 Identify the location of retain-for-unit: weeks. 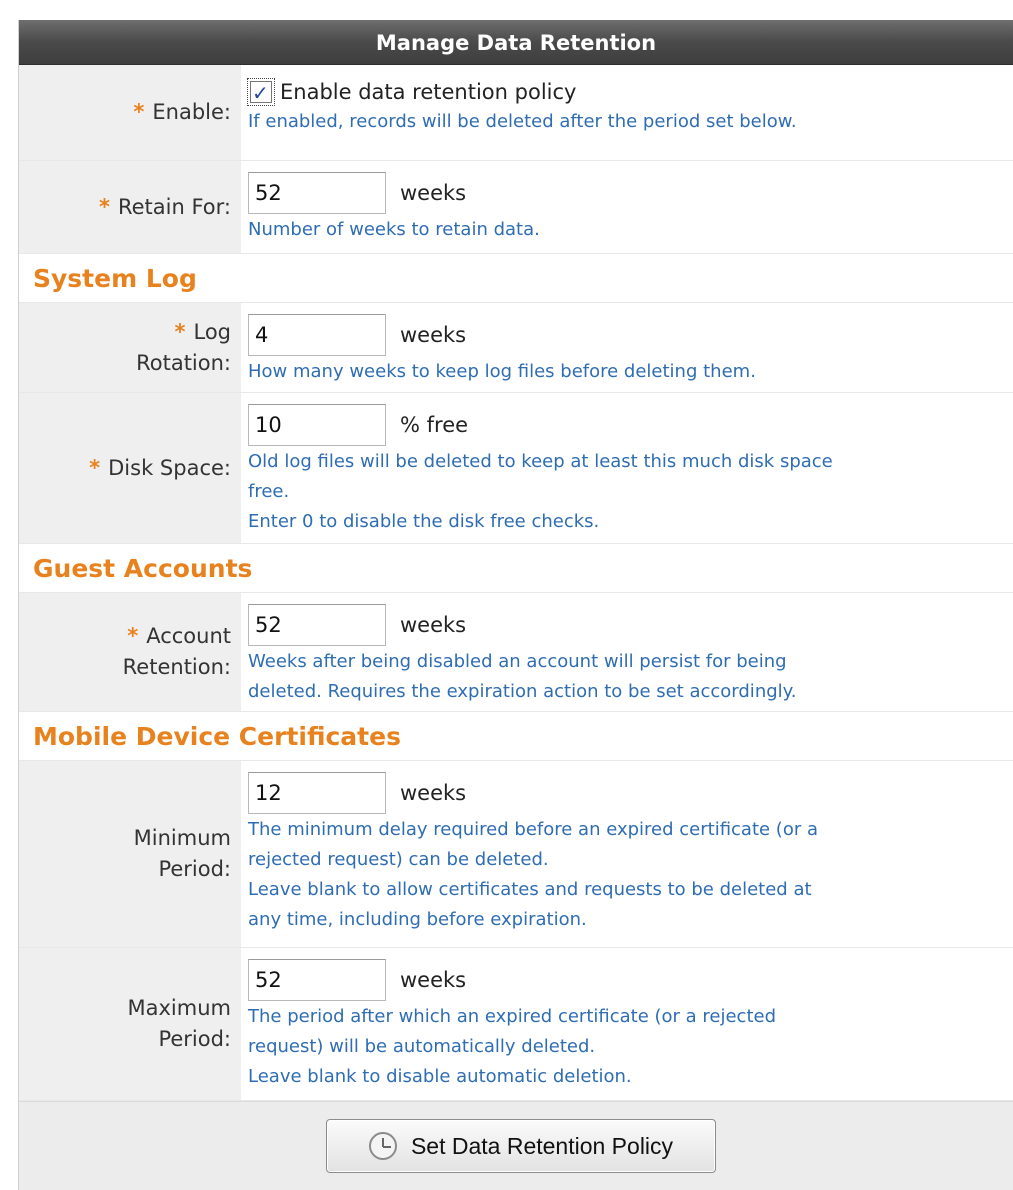
(433, 193).